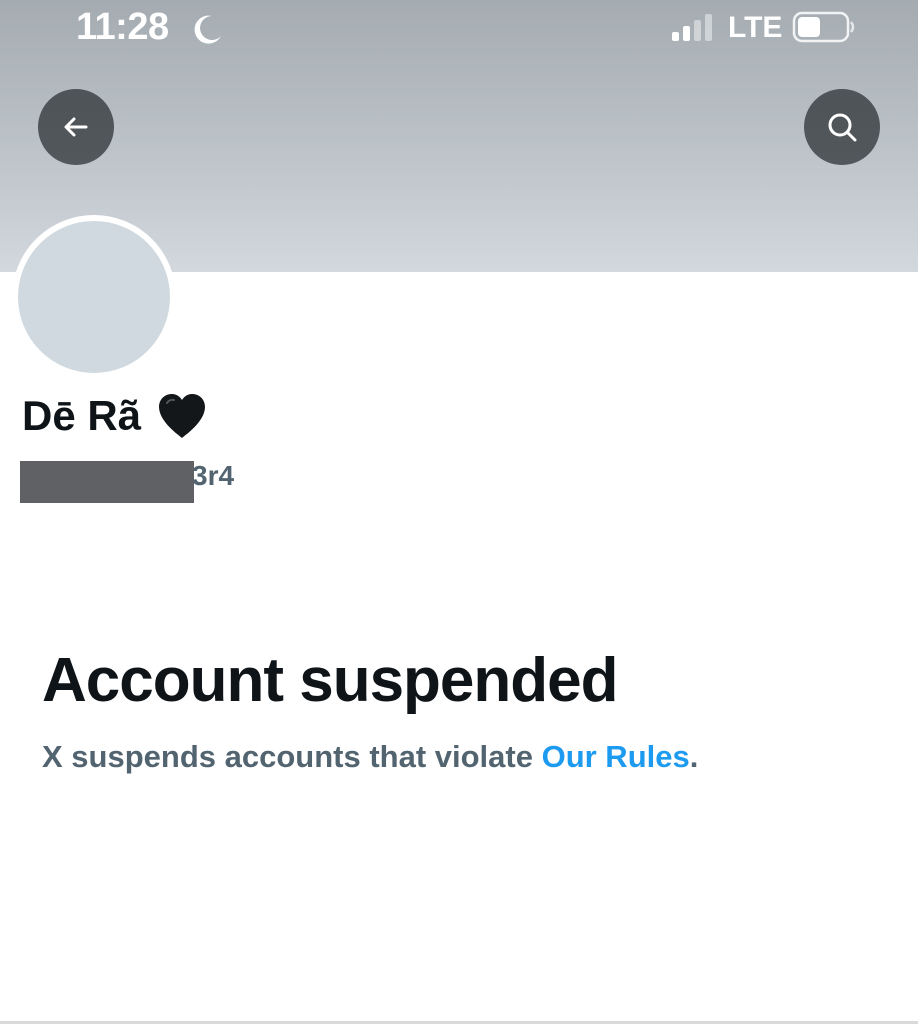 This screenshot has width=918, height=1024. Describe the element at coordinates (692, 27) in the screenshot. I see `signal-icon` at that location.